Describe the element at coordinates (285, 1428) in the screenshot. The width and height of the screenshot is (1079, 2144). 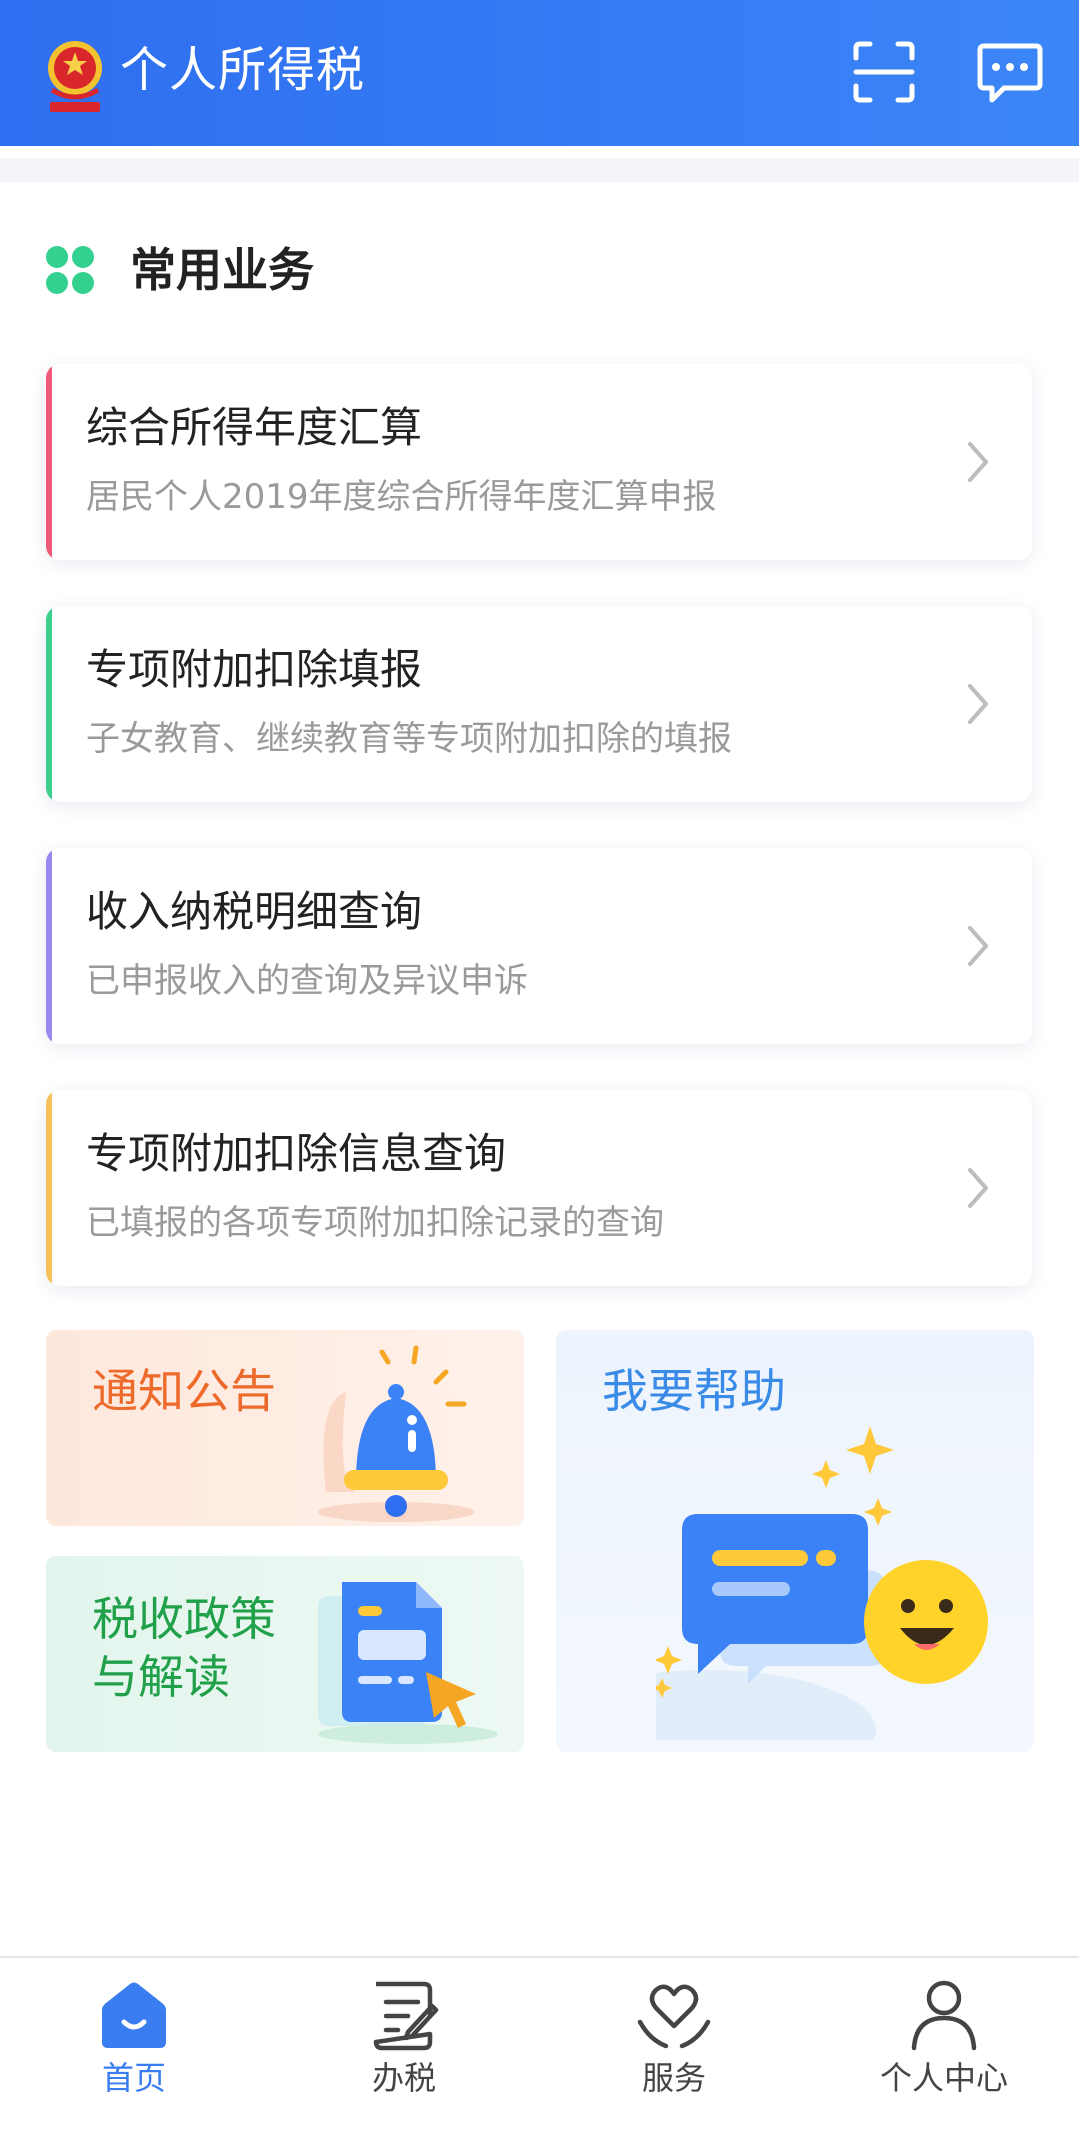
I see `notice-tile: 通知公告` at that location.